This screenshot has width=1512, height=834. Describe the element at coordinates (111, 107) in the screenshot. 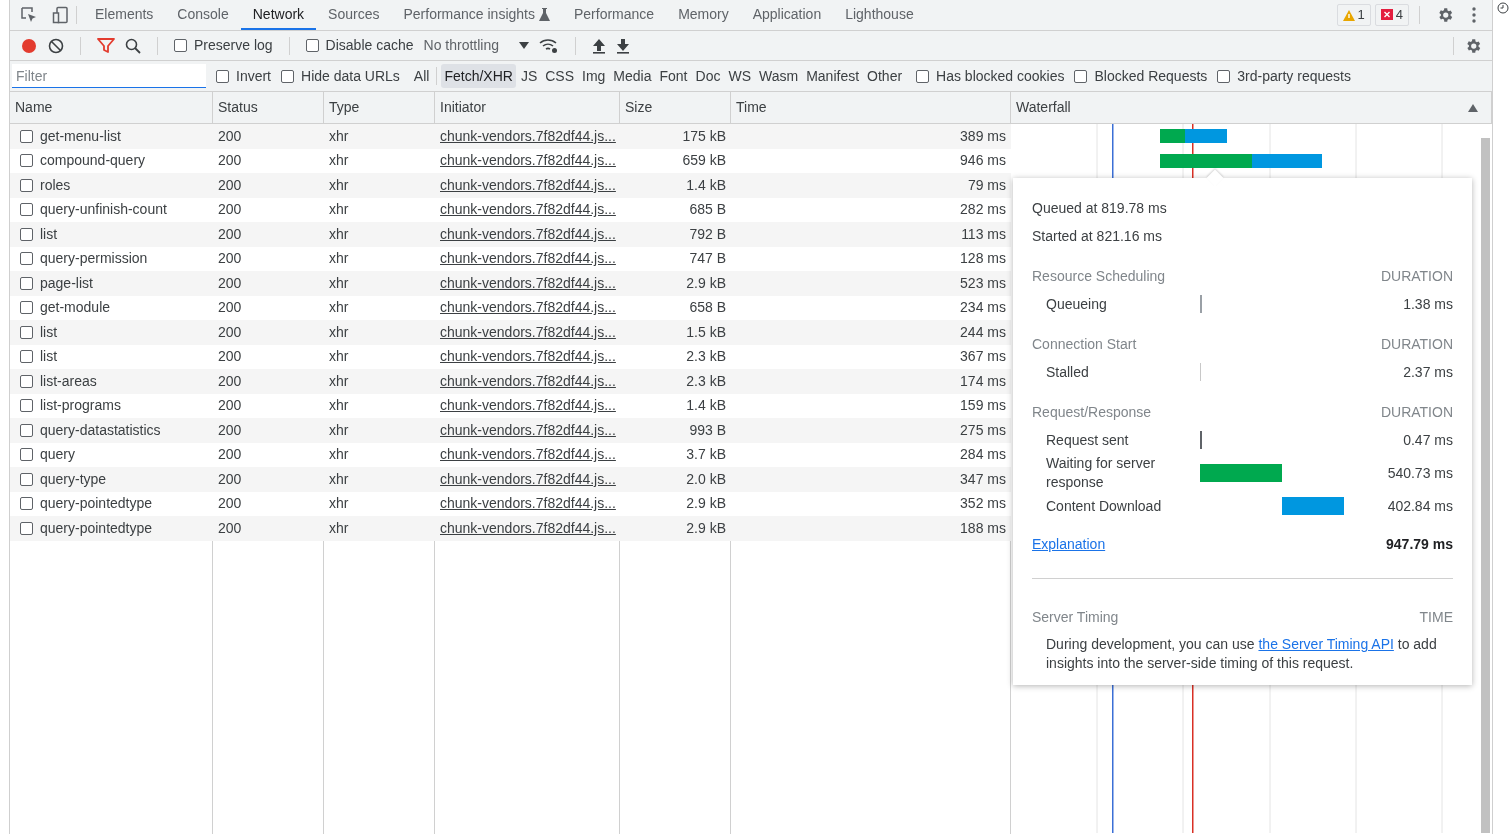

I see `column-header: Name` at that location.